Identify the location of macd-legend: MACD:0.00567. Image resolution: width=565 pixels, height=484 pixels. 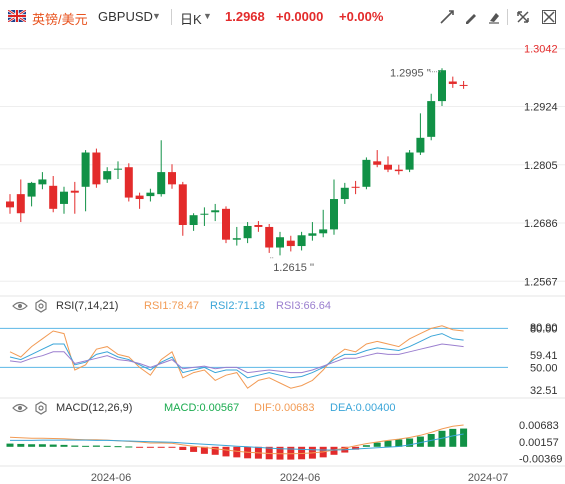
(202, 408).